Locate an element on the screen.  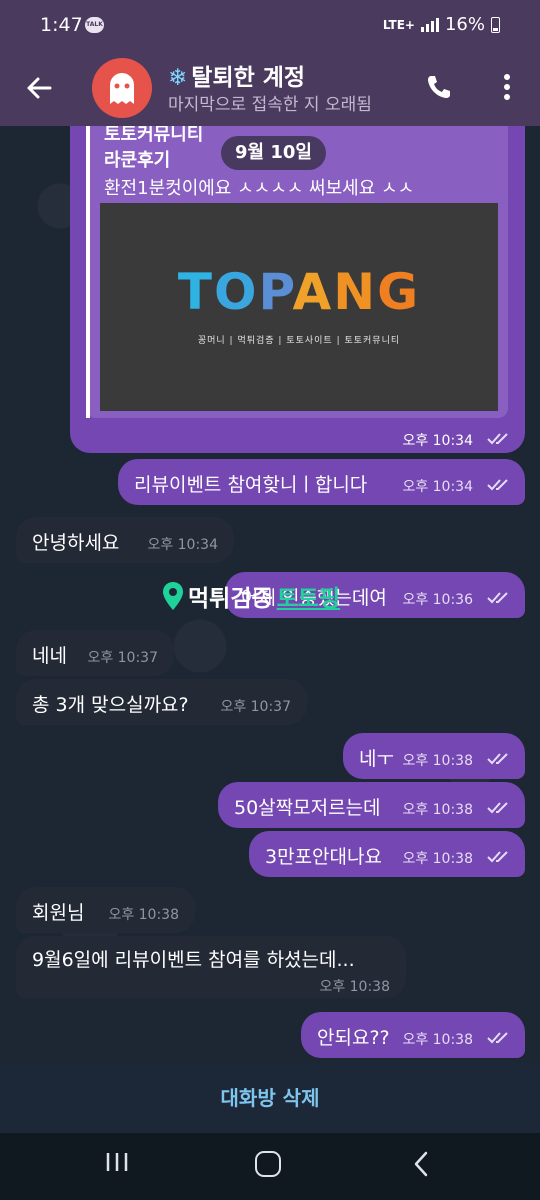
chat-header: ❄ 탈퇴한 계정 마지막으로 접속한 지 오래됨 is located at coordinates (270, 89).